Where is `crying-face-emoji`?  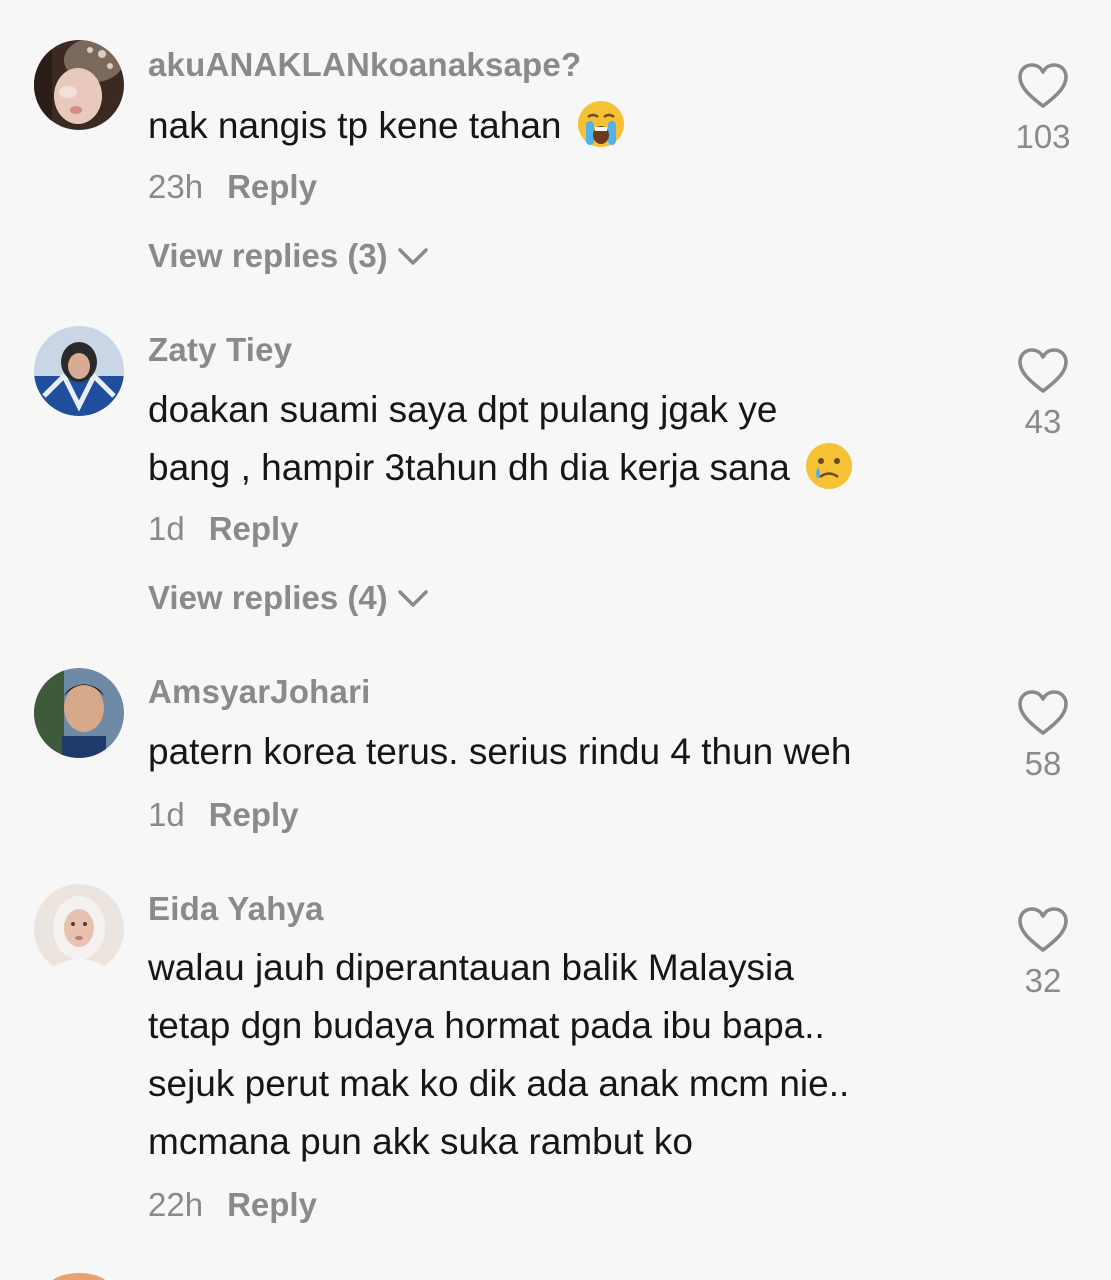 crying-face-emoji is located at coordinates (829, 466).